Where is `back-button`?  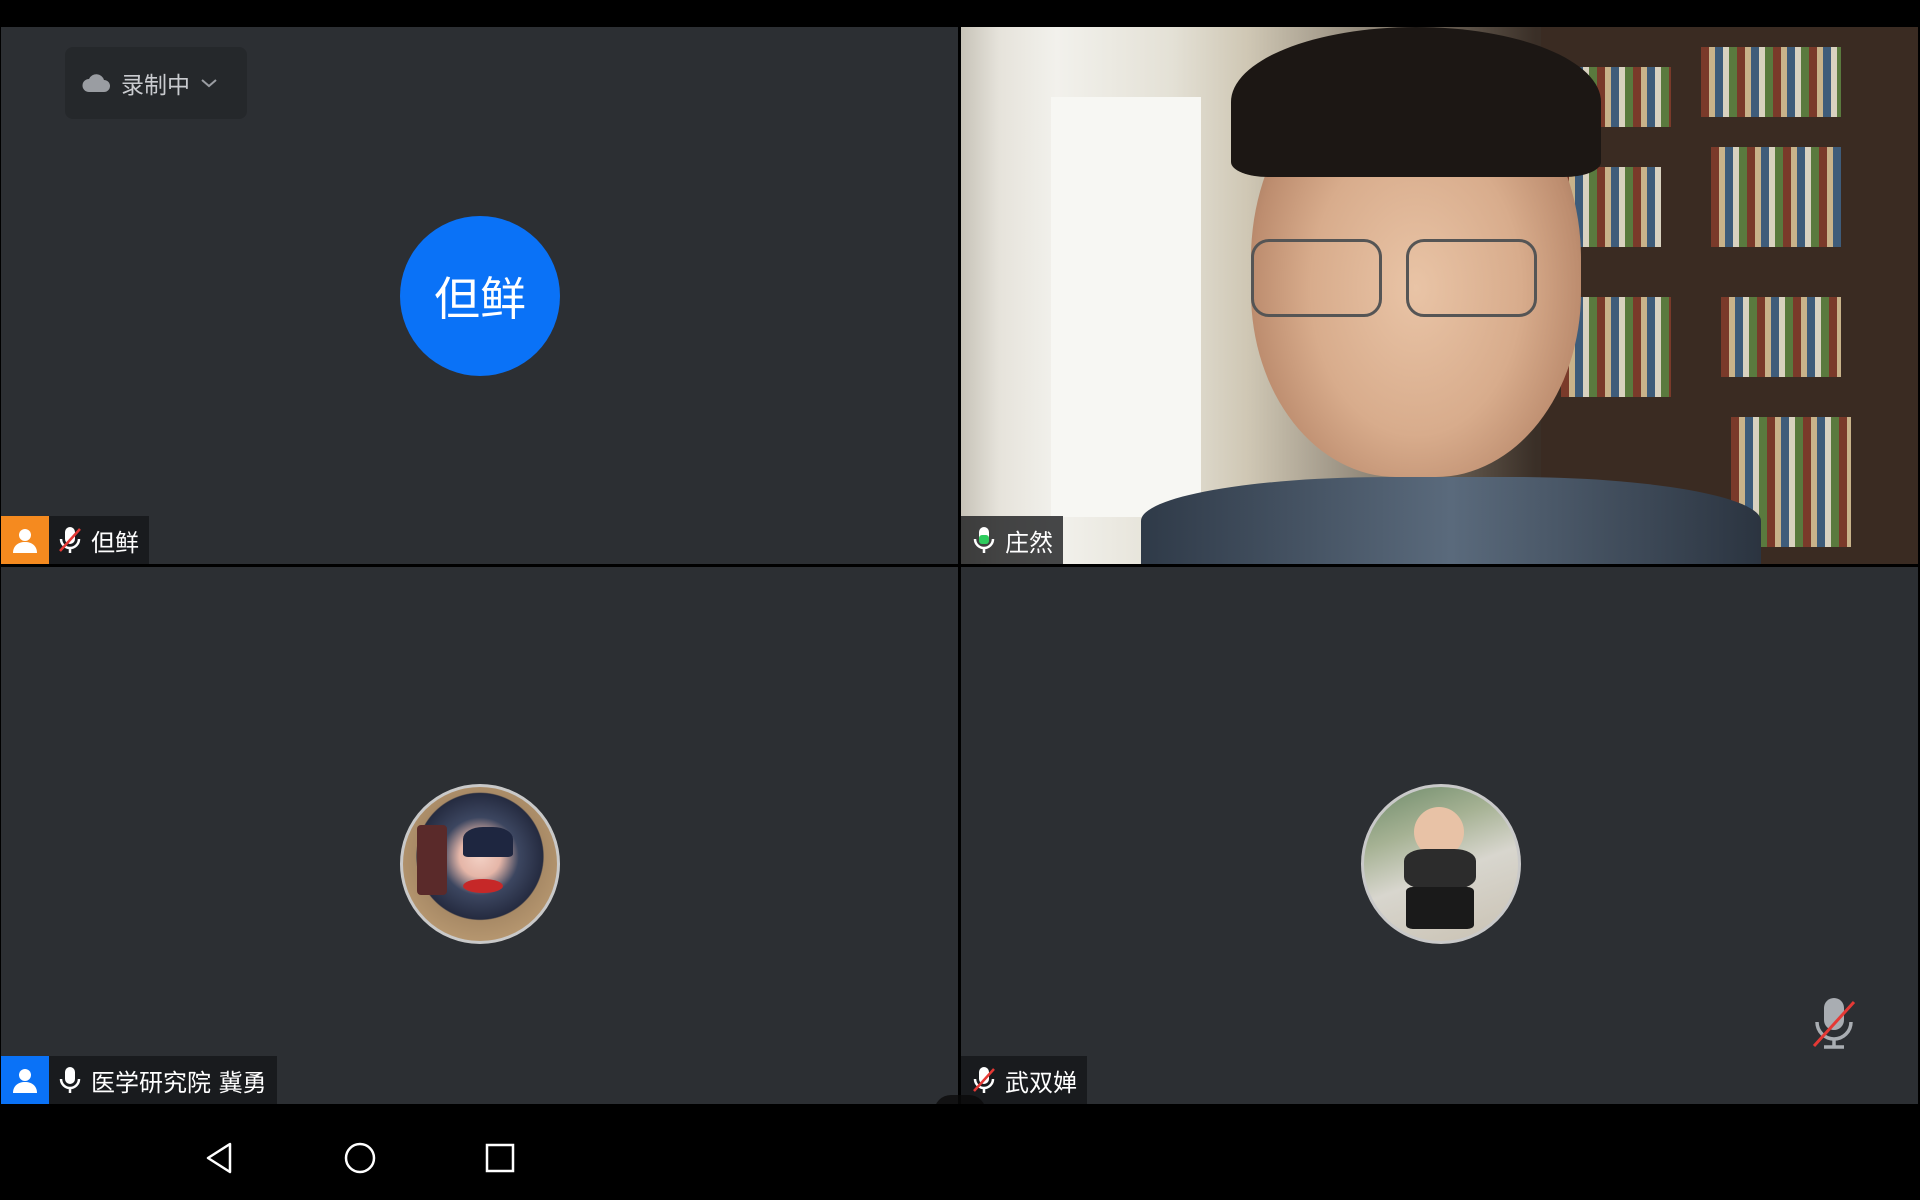
back-button is located at coordinates (220, 1158).